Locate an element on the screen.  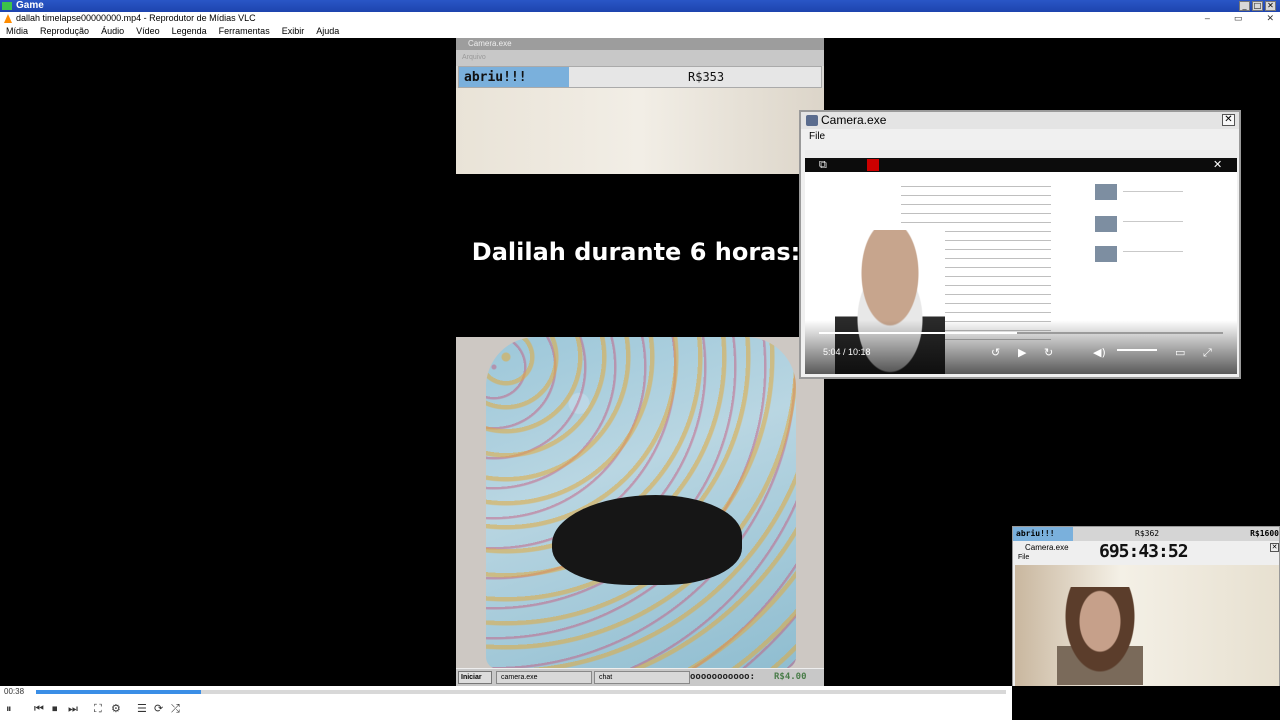
fullscreen-button: ⛶ is located at coordinates (98, 709).